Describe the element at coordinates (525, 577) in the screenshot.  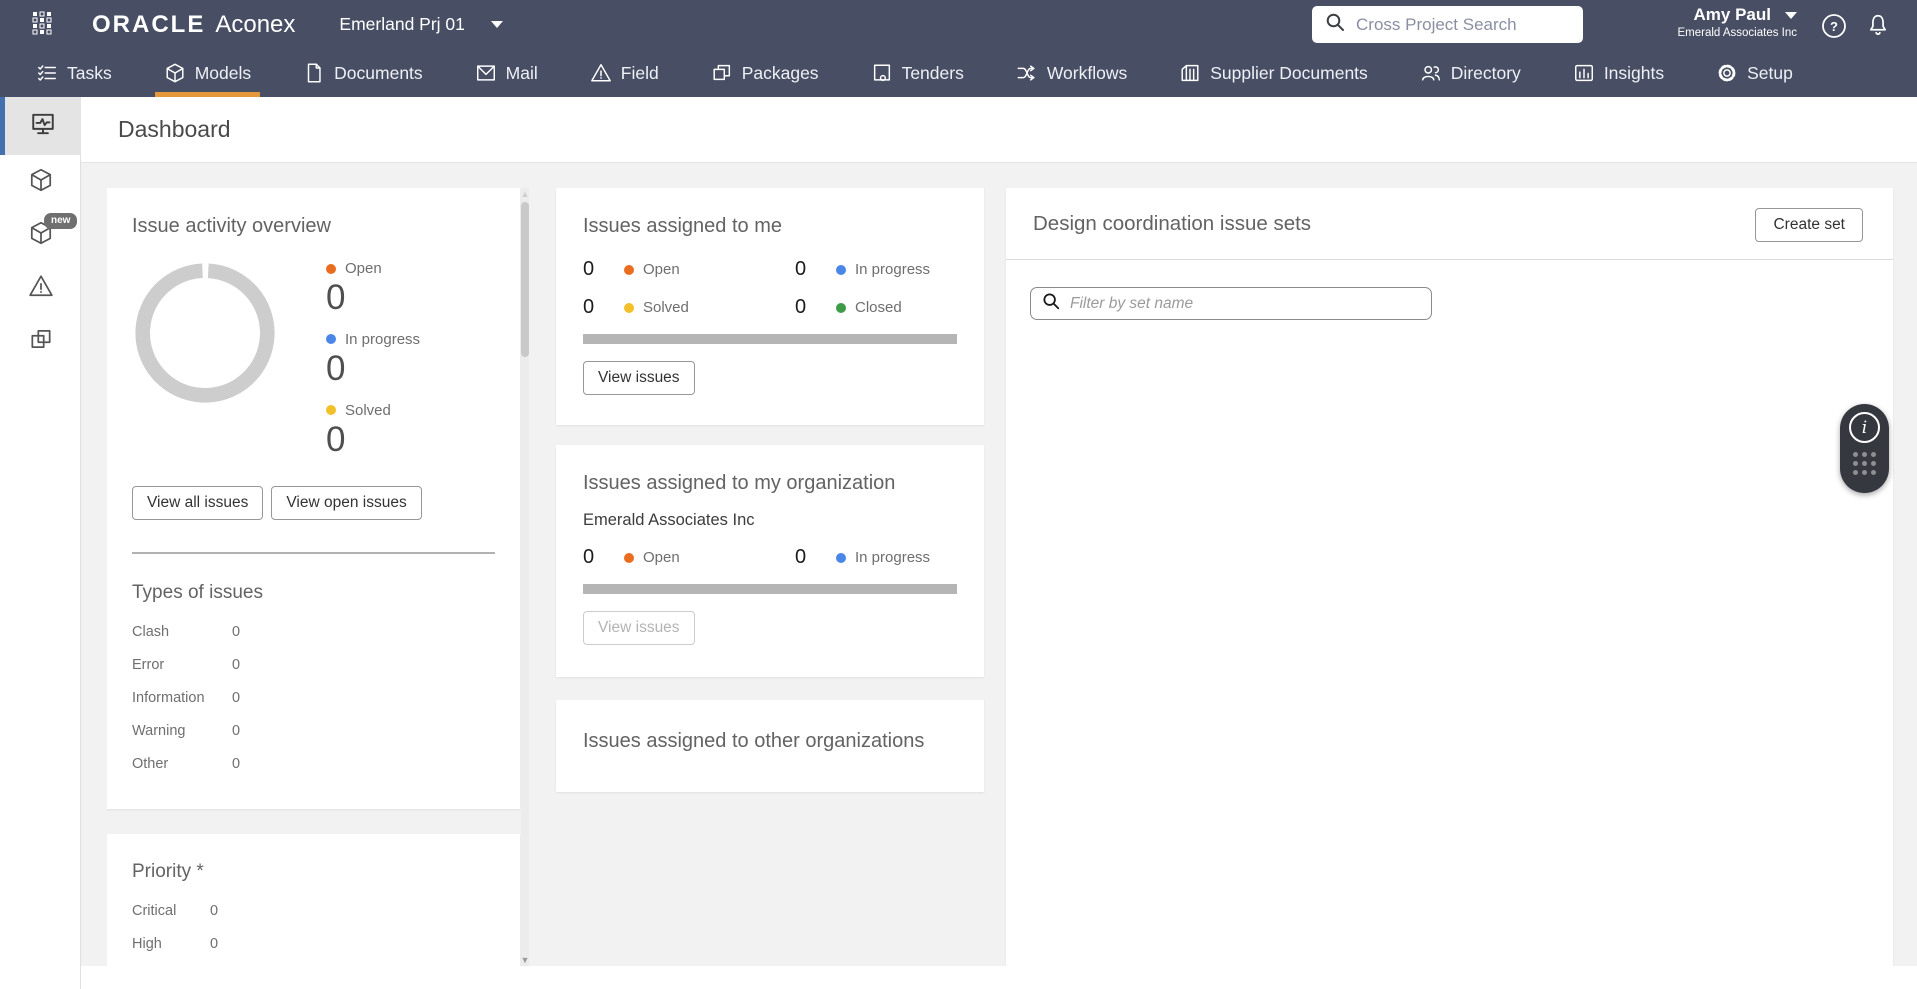
I see `column-scrollbar: ▲ ▼` at that location.